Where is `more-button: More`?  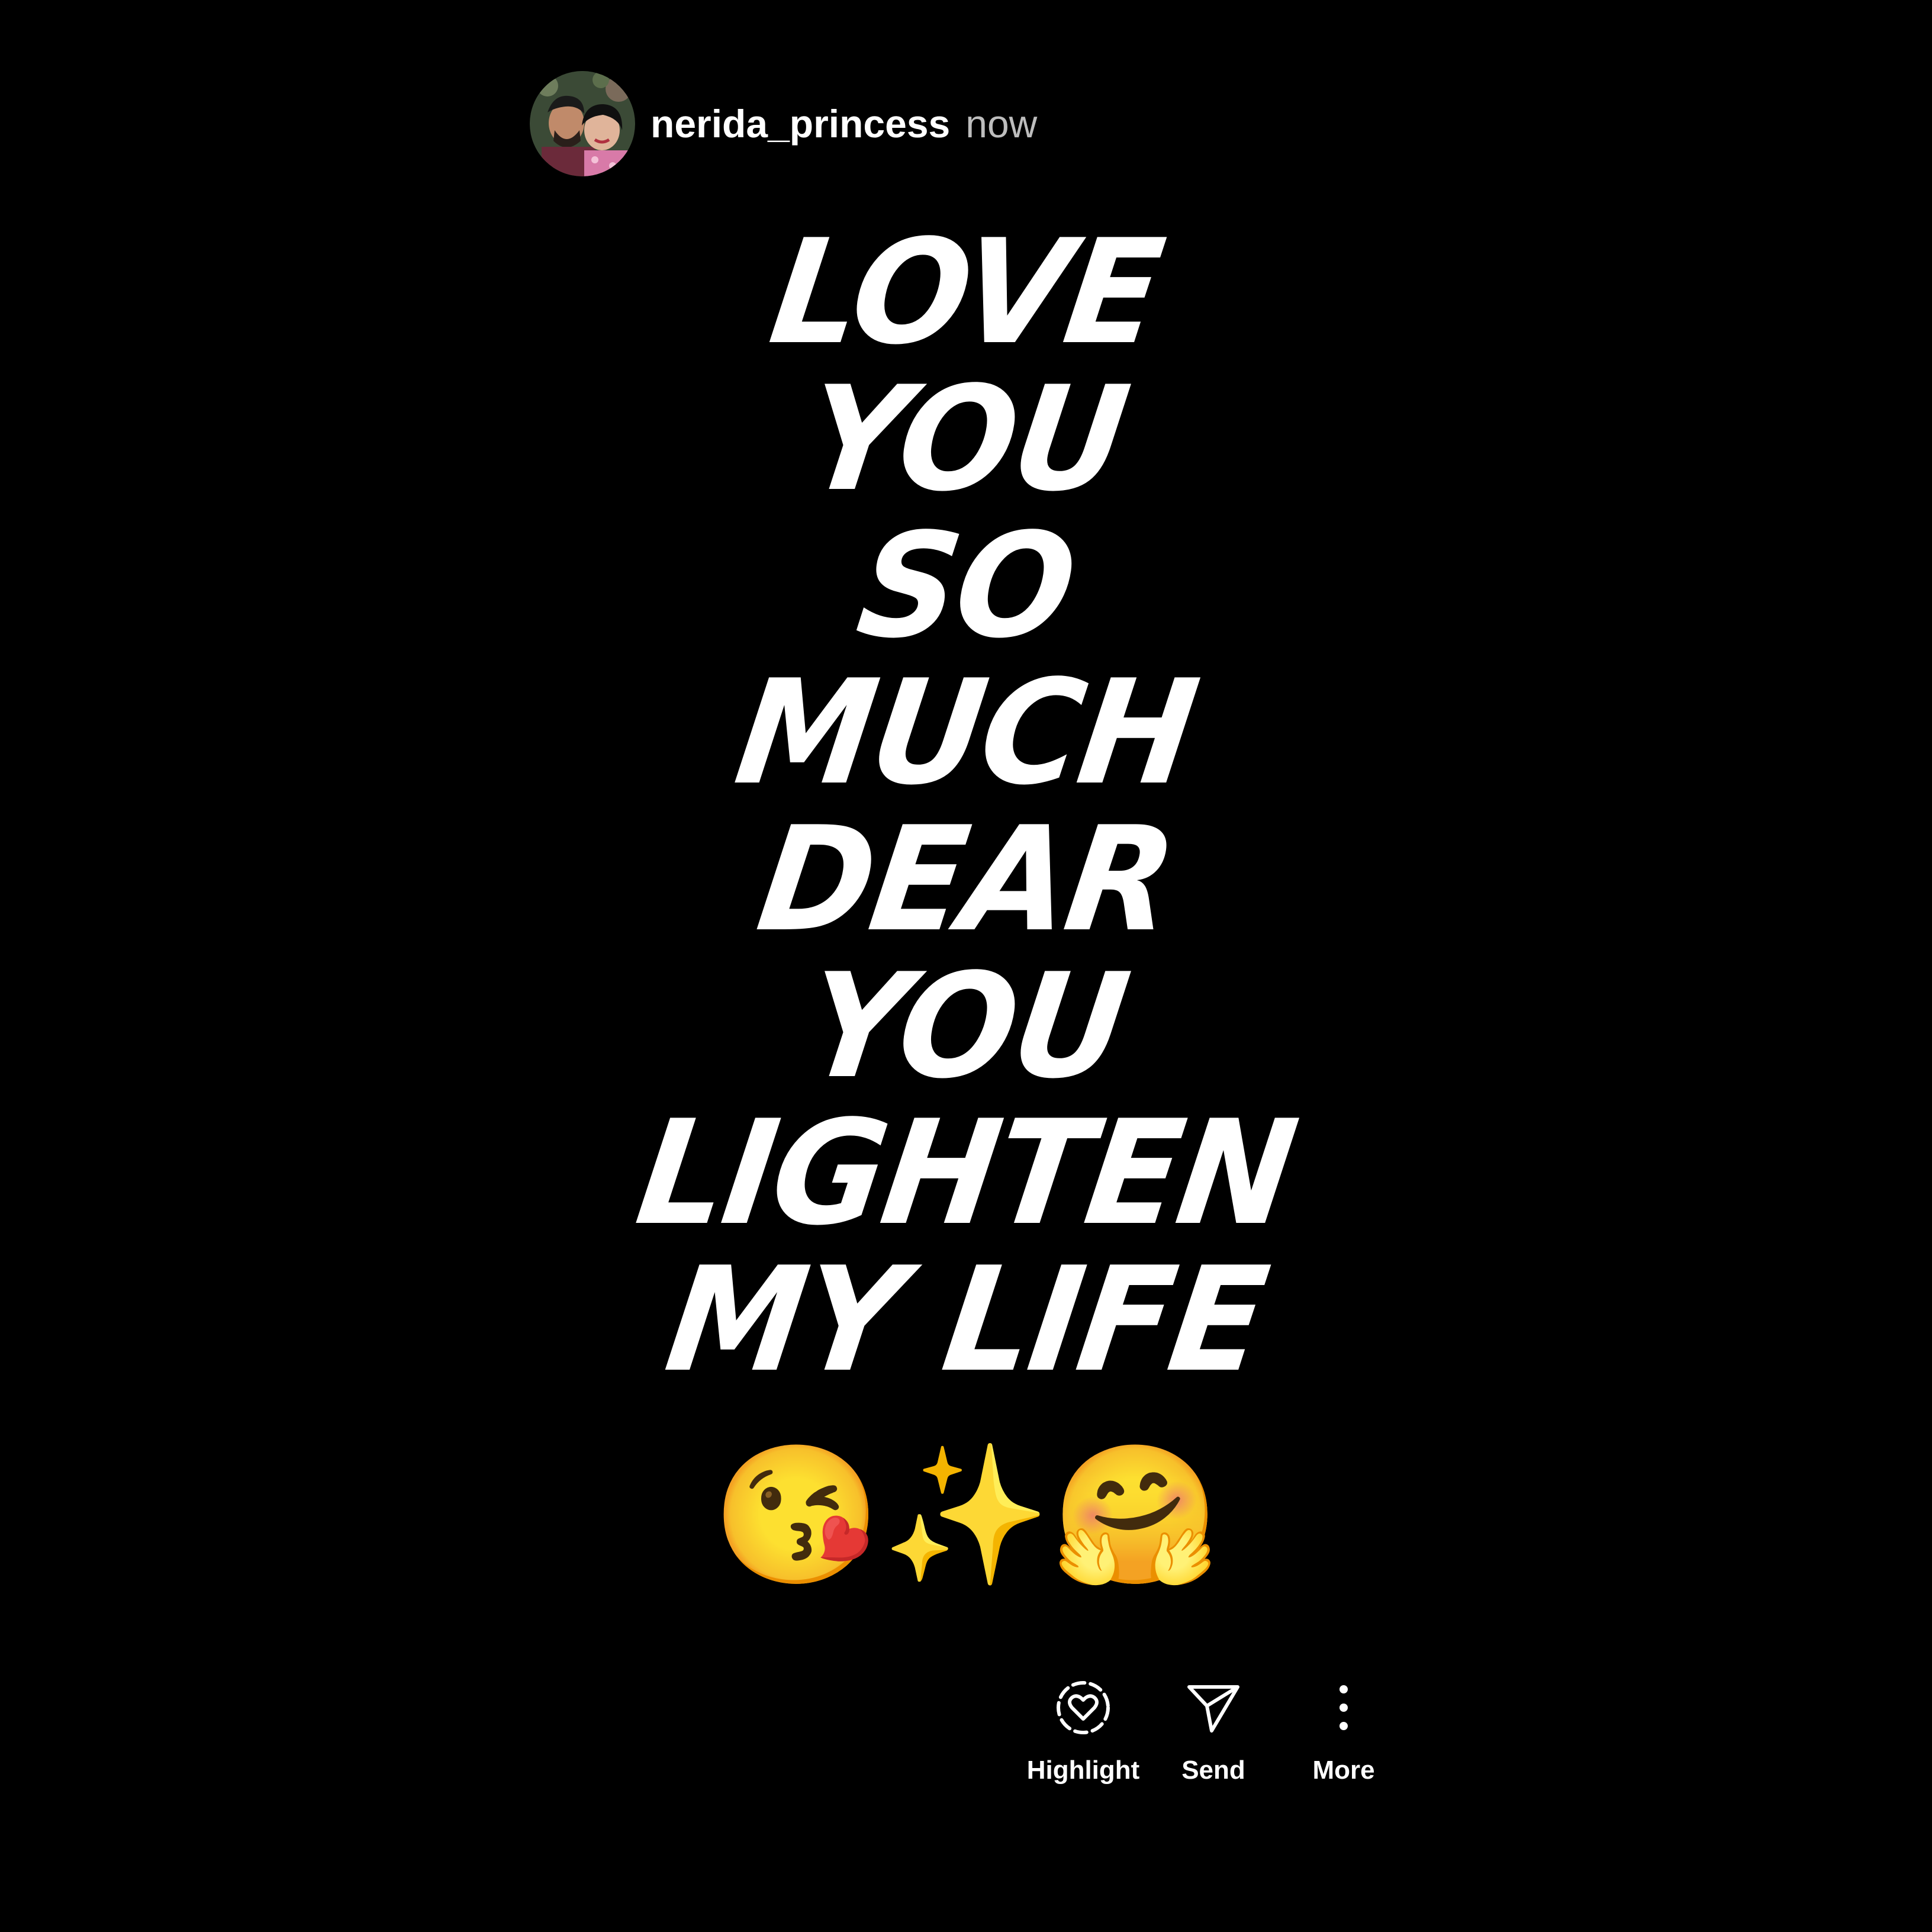 more-button: More is located at coordinates (1344, 1730).